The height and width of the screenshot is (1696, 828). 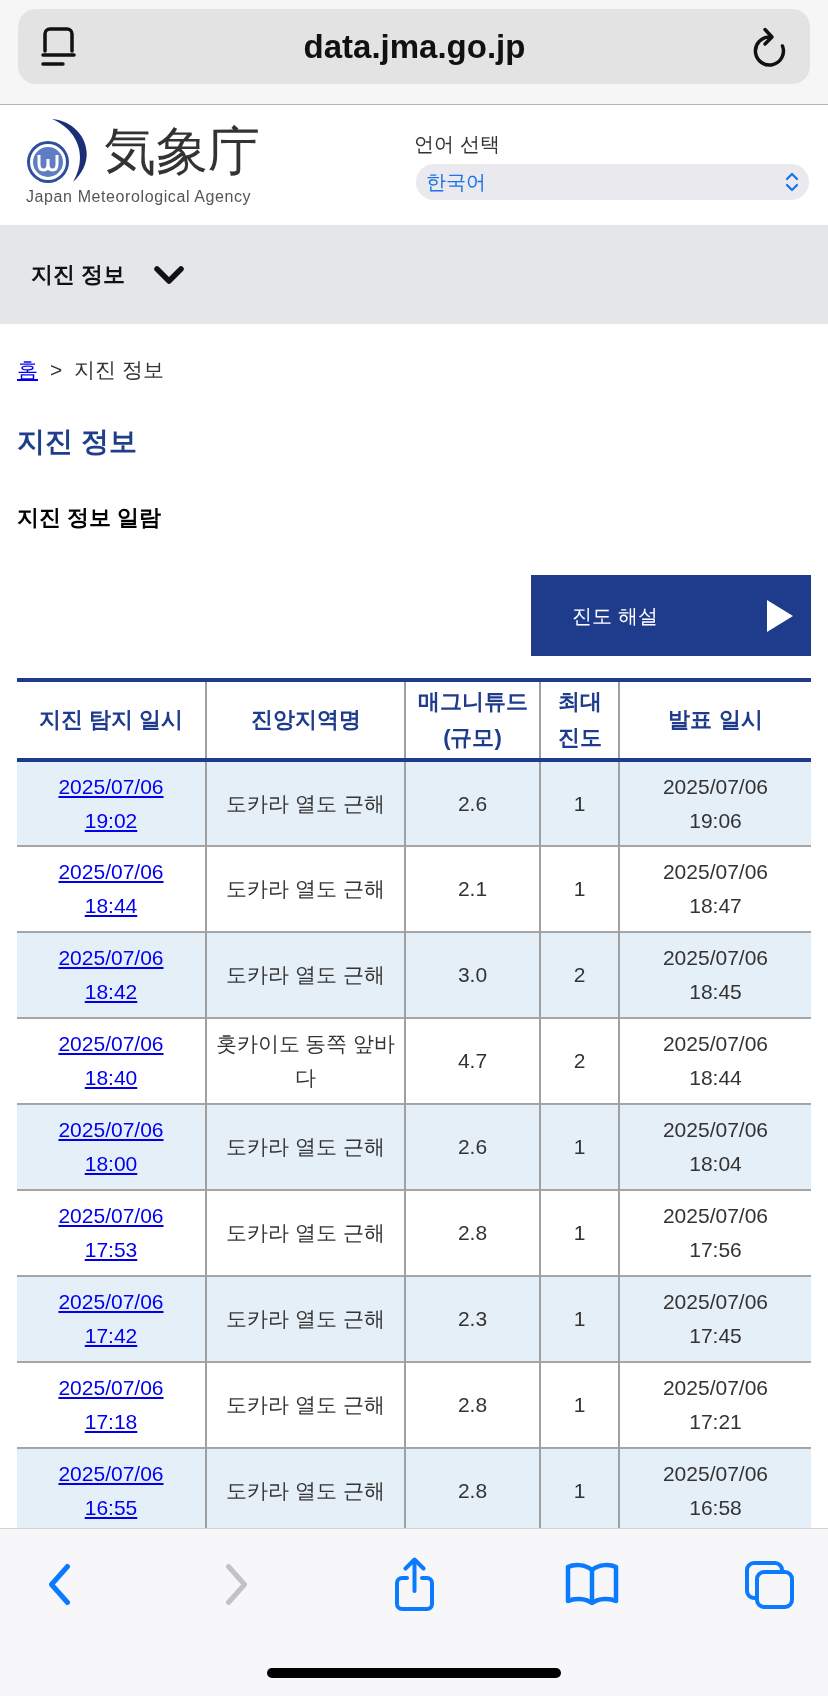 I want to click on page-title: 지진 정보, so click(x=77, y=442).